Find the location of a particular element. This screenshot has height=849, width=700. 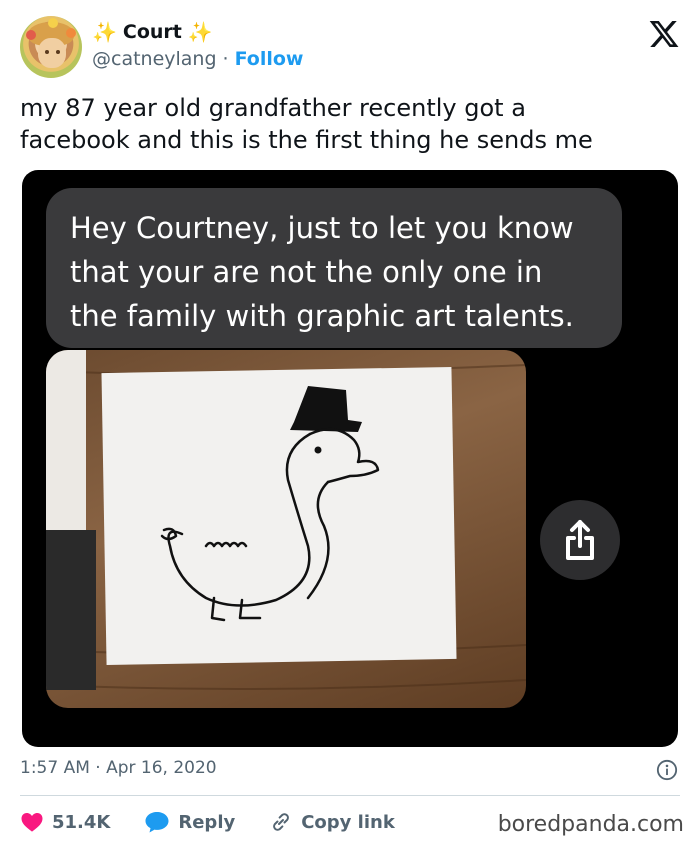

message-line: that your are not the only one in is located at coordinates (306, 272).